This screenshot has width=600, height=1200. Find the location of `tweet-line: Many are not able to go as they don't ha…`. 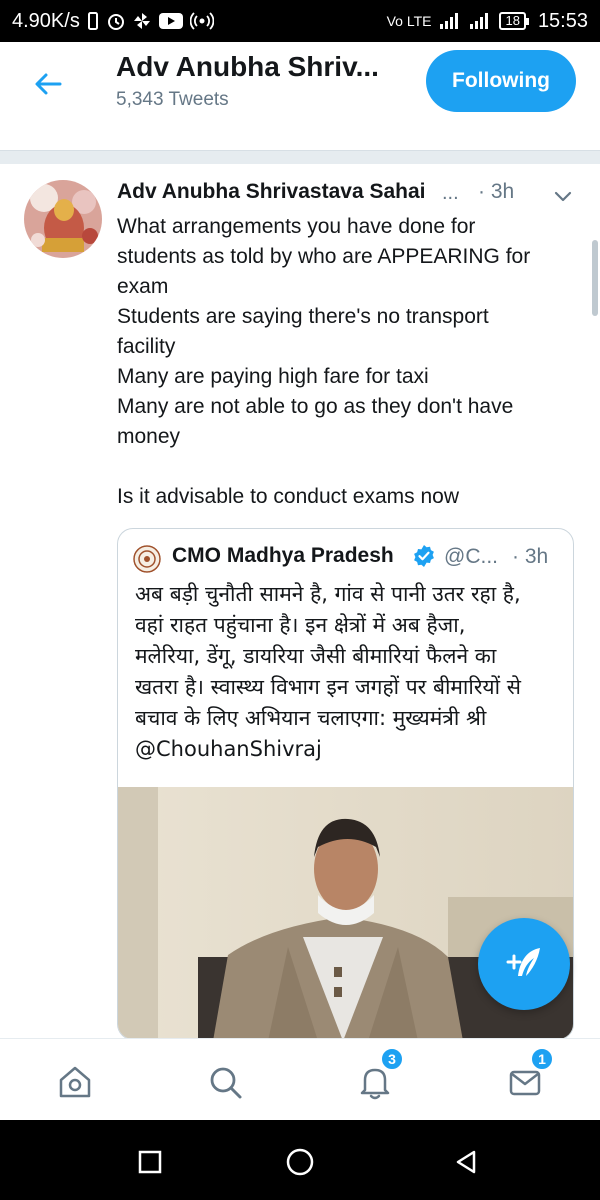

tweet-line: Many are not able to go as they don't ha… is located at coordinates (315, 406).